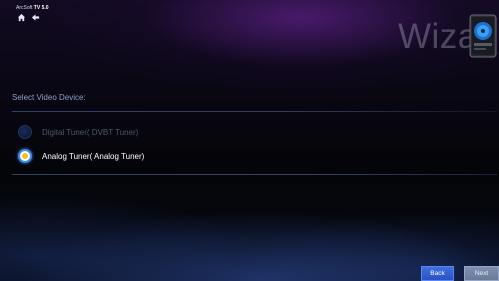 The height and width of the screenshot is (281, 499). Describe the element at coordinates (24, 8) in the screenshot. I see `app-brand: ArcSoft` at that location.